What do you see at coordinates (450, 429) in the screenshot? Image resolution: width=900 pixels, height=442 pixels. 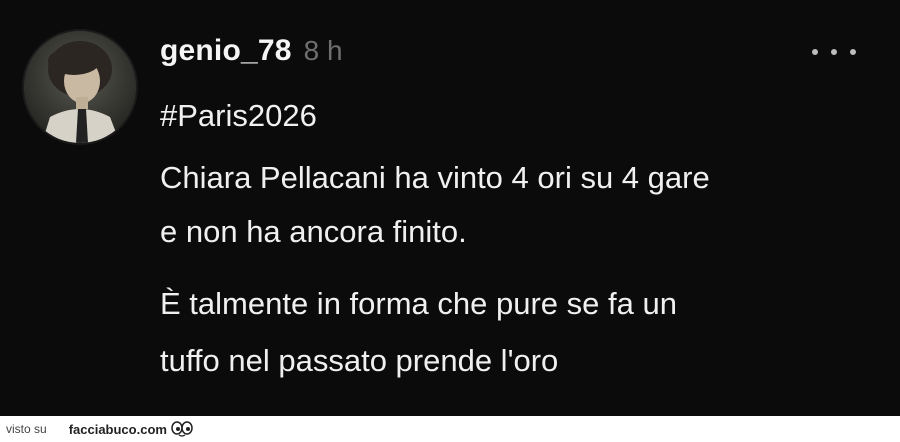 I see `watermark-footer: visto su facciabuco.com` at bounding box center [450, 429].